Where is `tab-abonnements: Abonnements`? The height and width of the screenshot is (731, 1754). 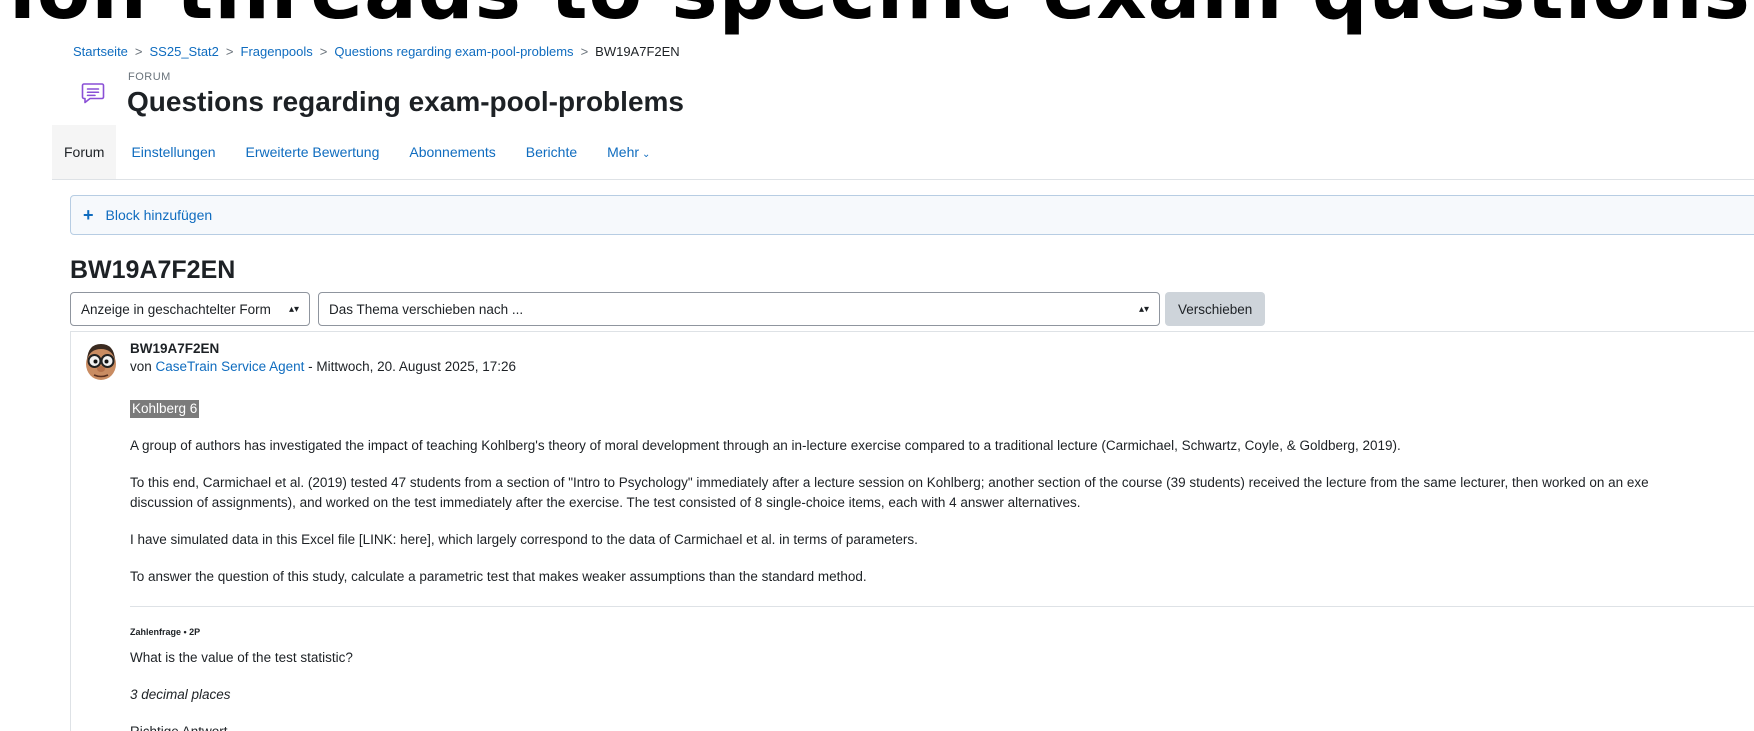
tab-abonnements: Abonnements is located at coordinates (452, 152).